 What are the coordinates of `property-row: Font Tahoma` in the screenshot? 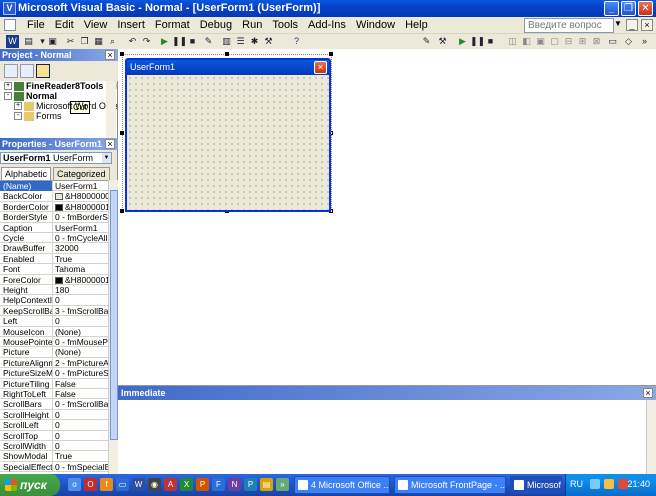 It's located at (54, 269).